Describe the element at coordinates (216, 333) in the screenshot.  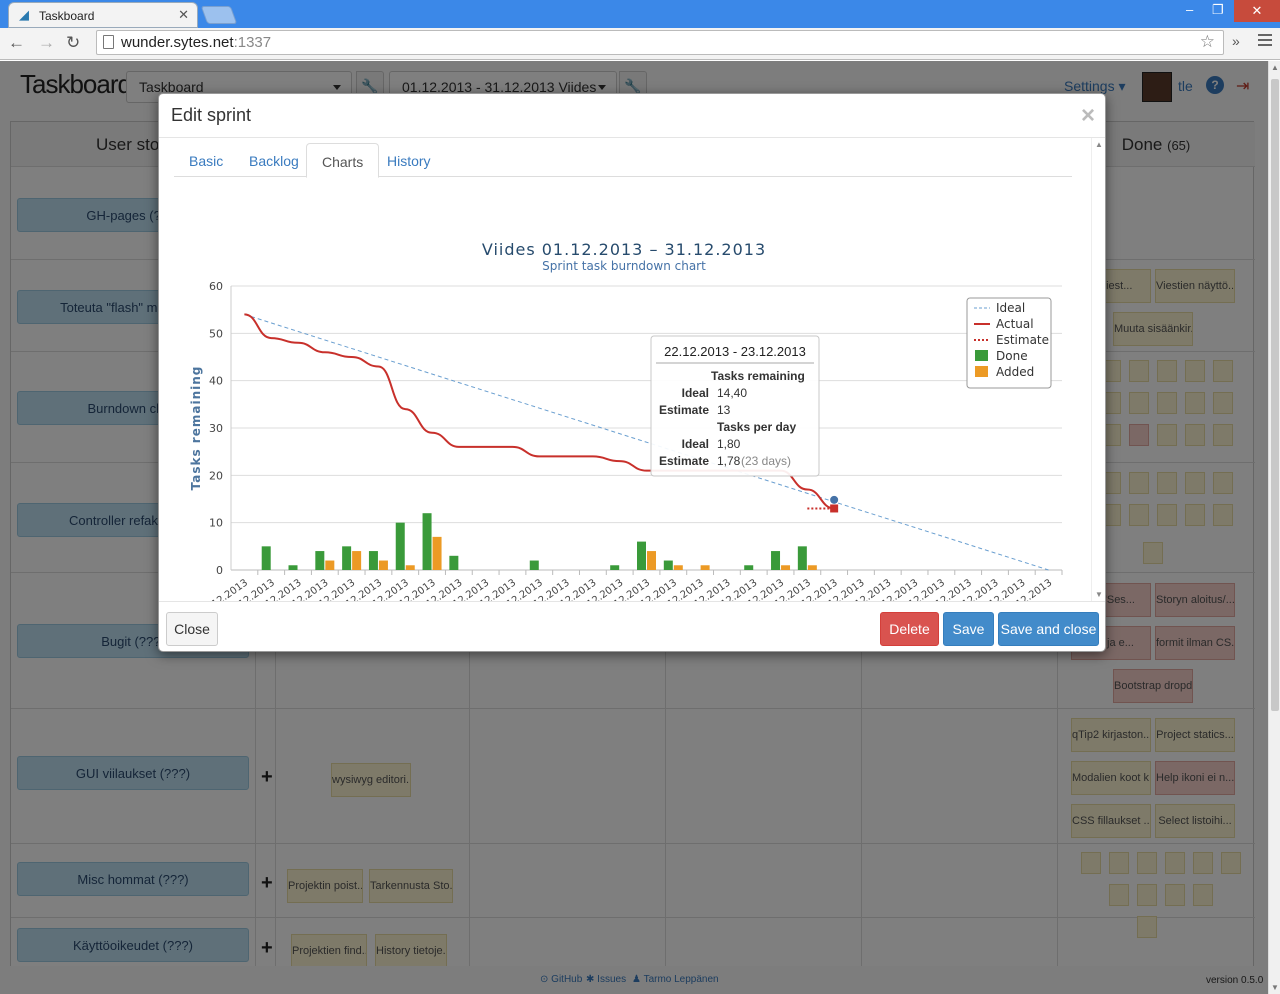
I see `y-tick-label: 50` at that location.